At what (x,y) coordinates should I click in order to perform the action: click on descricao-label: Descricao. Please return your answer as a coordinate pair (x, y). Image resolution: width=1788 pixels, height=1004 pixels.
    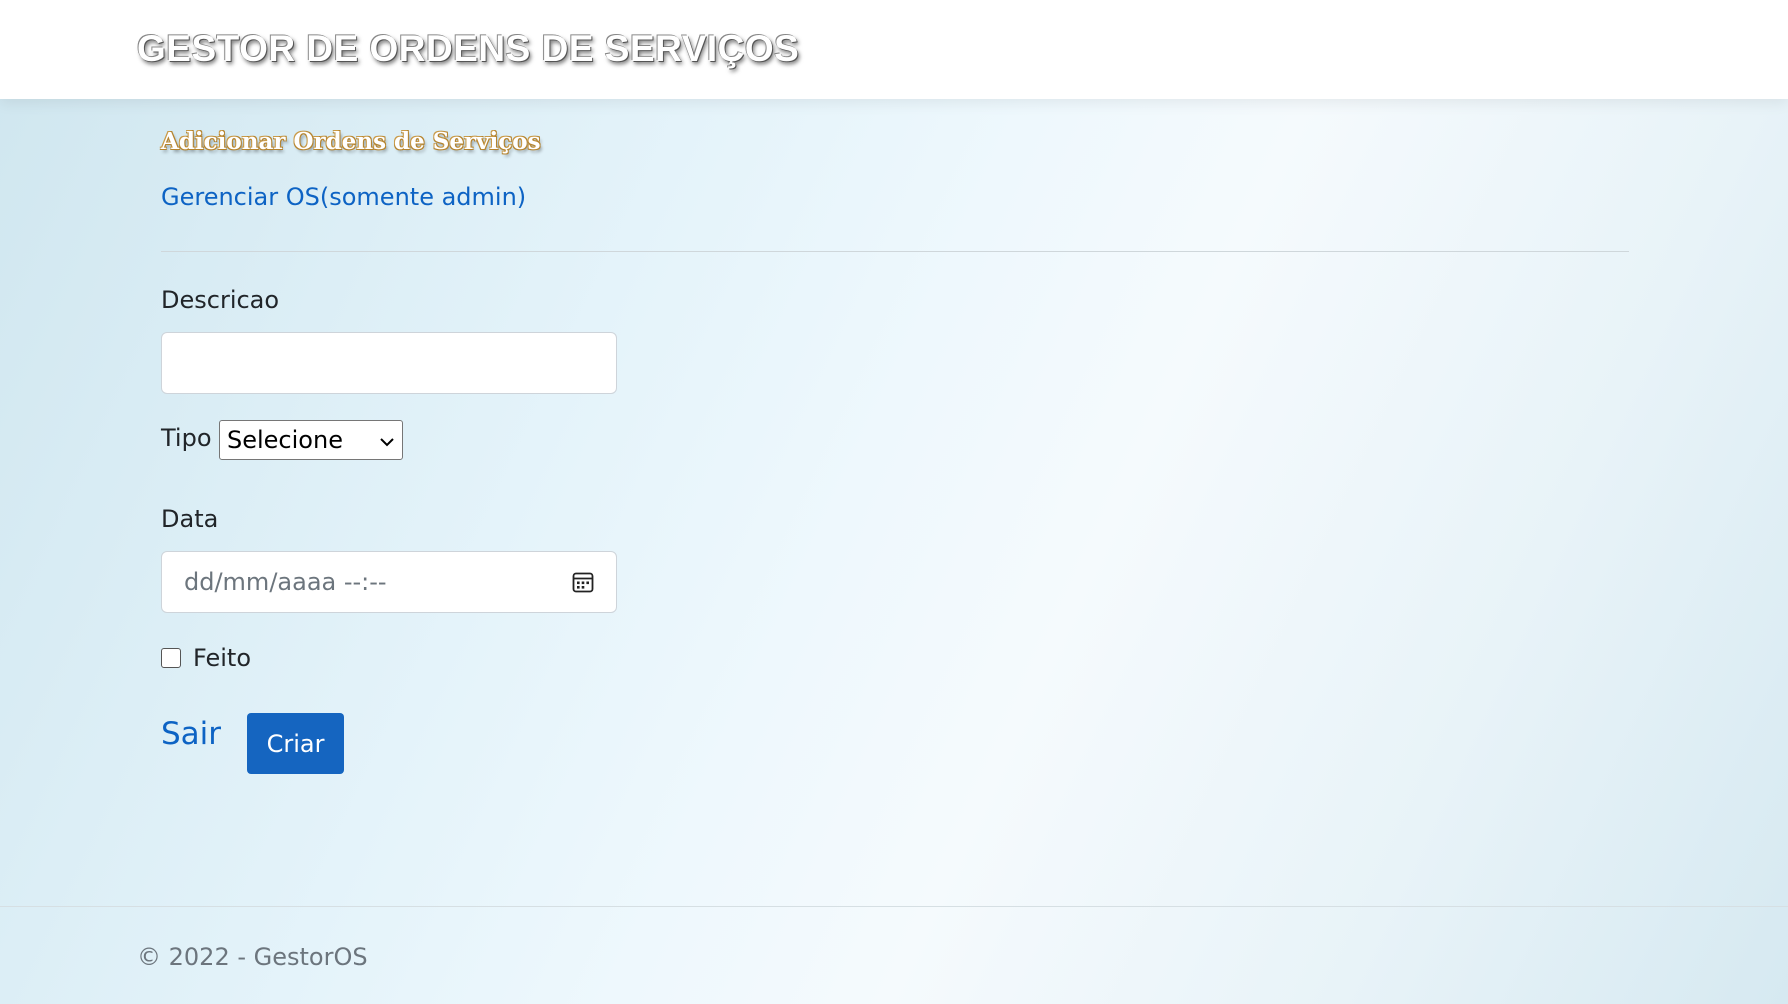
    Looking at the image, I should click on (220, 300).